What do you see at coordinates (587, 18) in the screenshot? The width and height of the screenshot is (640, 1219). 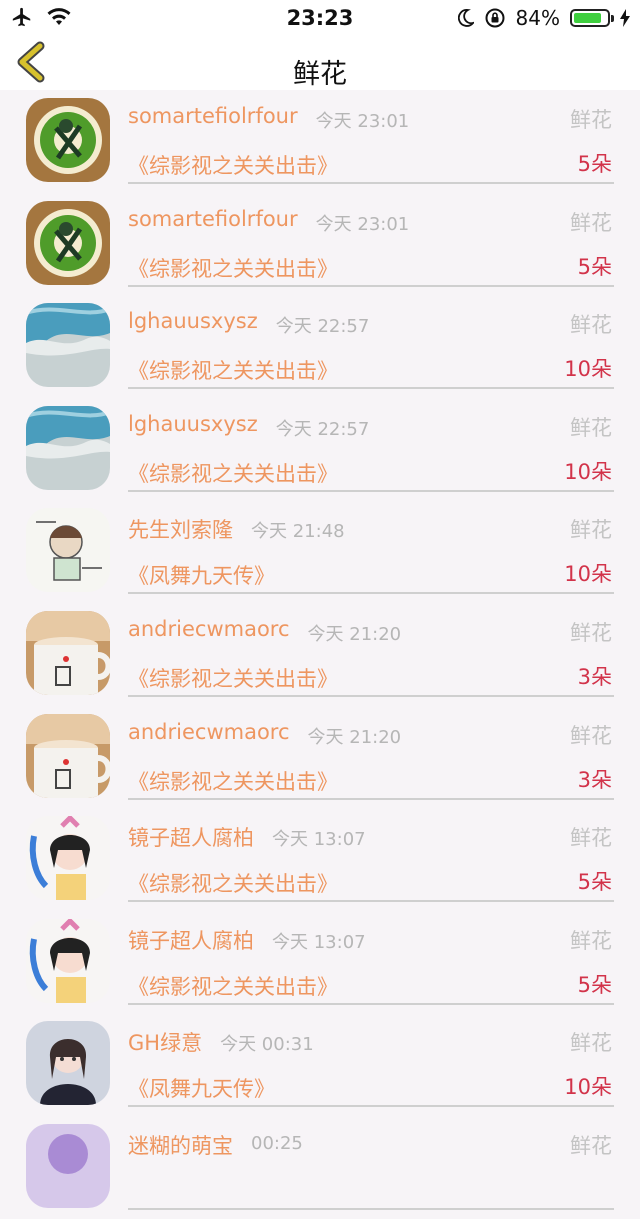 I see `battery-fill` at bounding box center [587, 18].